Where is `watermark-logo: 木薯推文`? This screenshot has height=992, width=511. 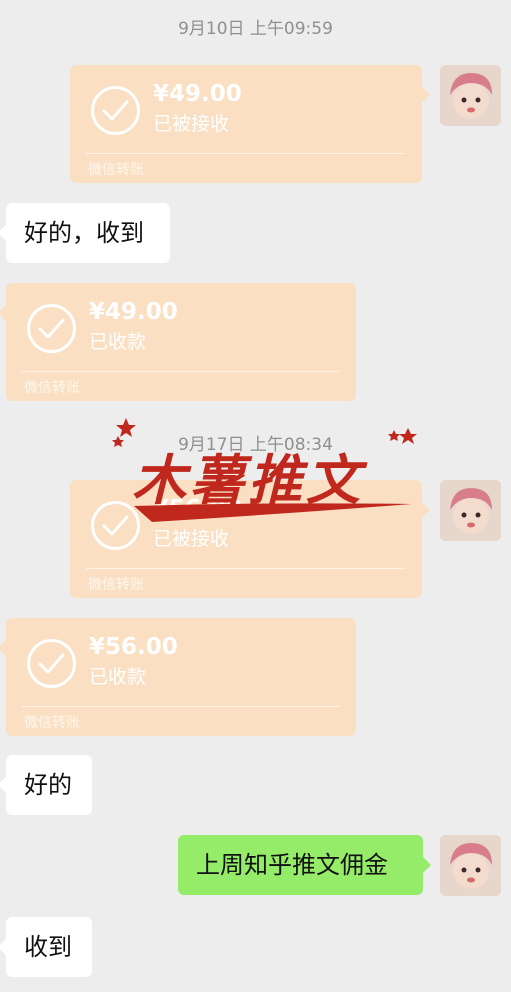 watermark-logo: 木薯推文 is located at coordinates (267, 474).